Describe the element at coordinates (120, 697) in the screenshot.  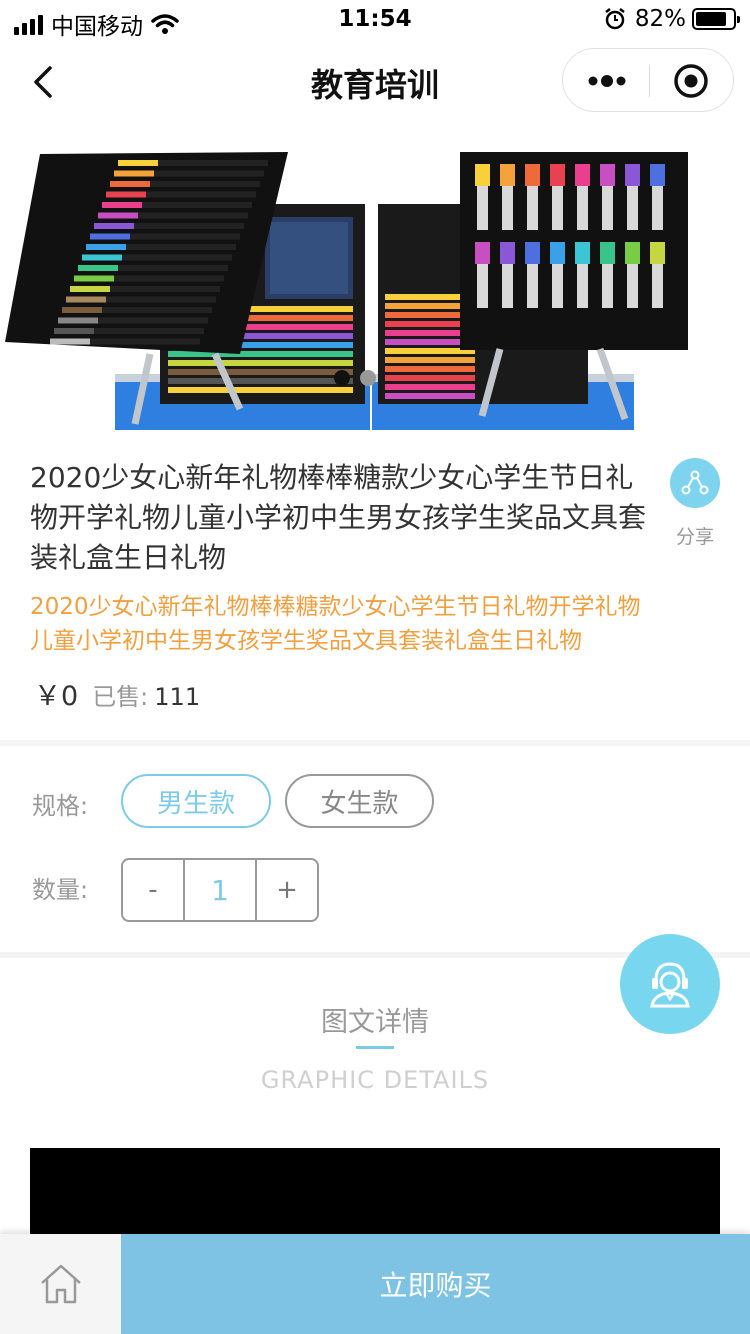
I see `sold-label: 已售:` at that location.